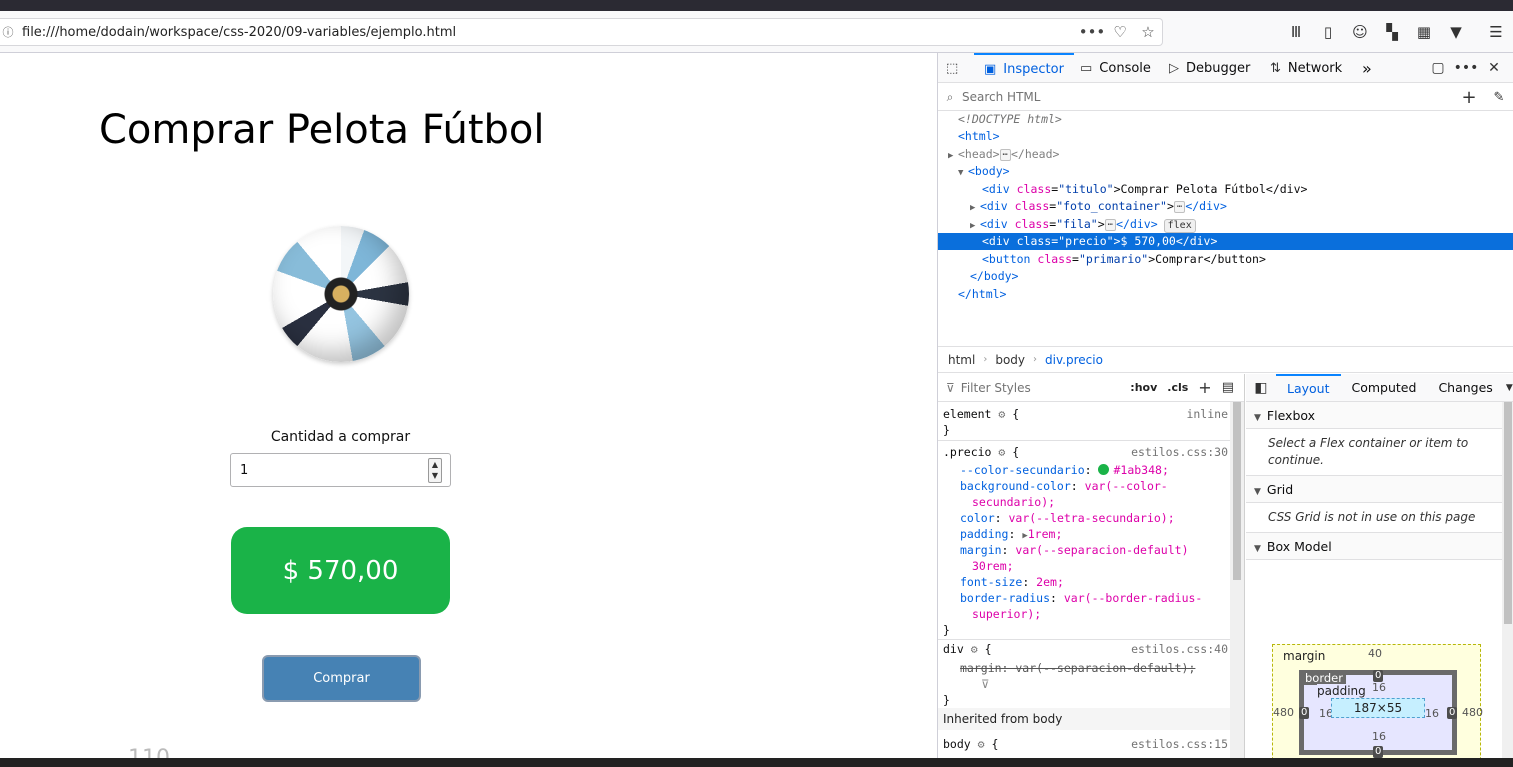  Describe the element at coordinates (1115, 68) in the screenshot. I see `tab-console: ▭ Console` at that location.